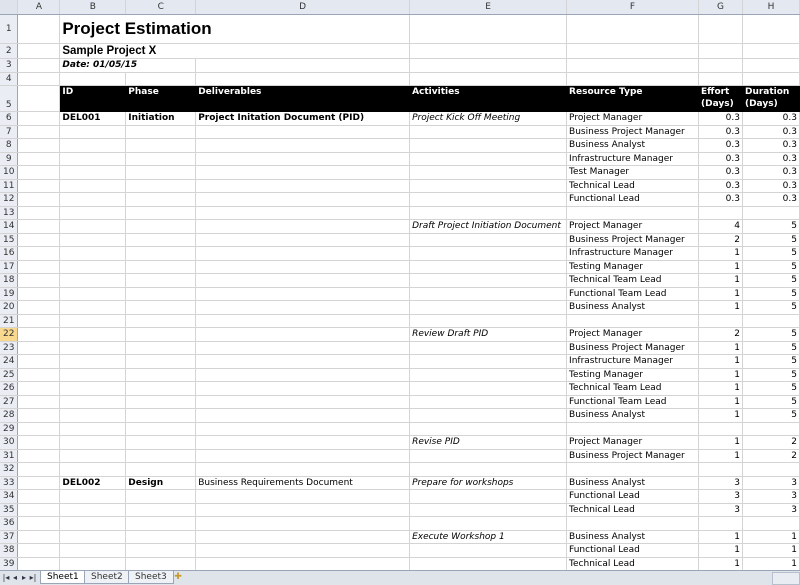 Image resolution: width=800 pixels, height=585 pixels. I want to click on cell-id: DEL001, so click(93, 118).